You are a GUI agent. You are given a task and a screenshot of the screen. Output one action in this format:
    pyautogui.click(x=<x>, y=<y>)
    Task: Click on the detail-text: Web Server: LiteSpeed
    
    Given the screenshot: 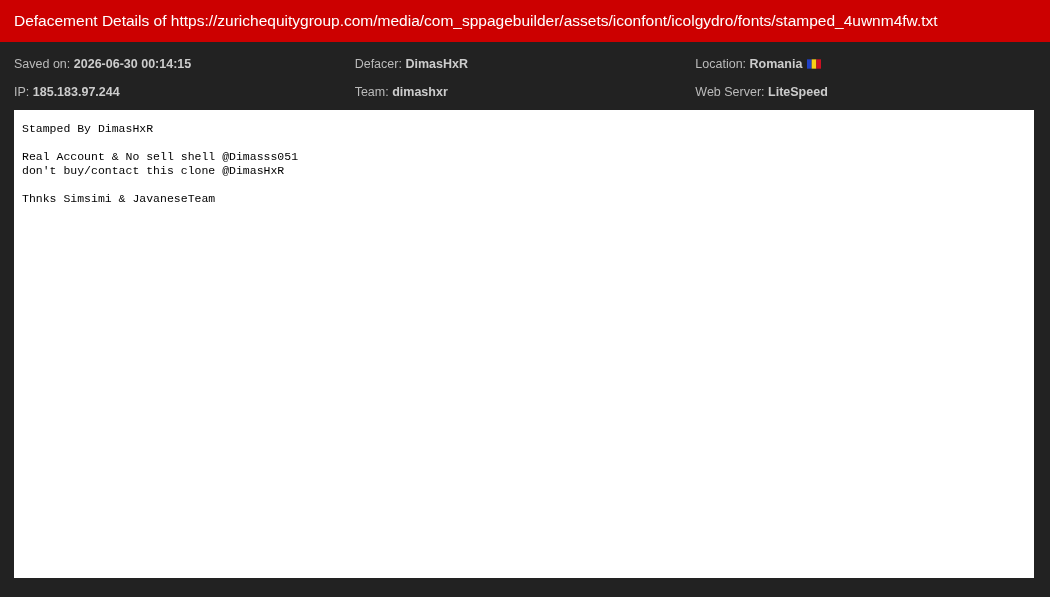 What is the action you would take?
    pyautogui.click(x=761, y=92)
    